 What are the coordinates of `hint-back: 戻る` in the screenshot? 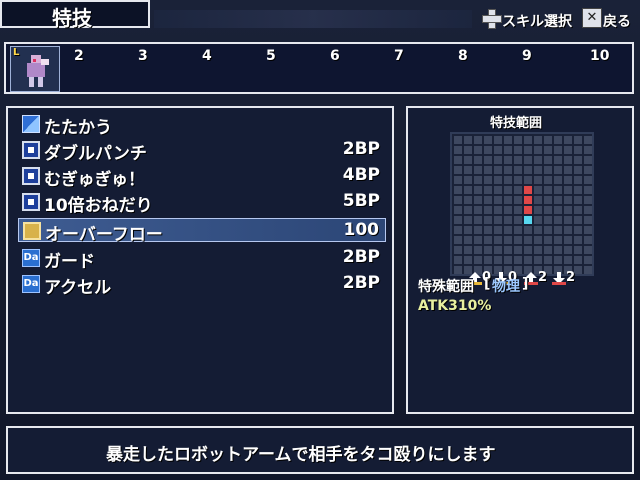 It's located at (617, 21).